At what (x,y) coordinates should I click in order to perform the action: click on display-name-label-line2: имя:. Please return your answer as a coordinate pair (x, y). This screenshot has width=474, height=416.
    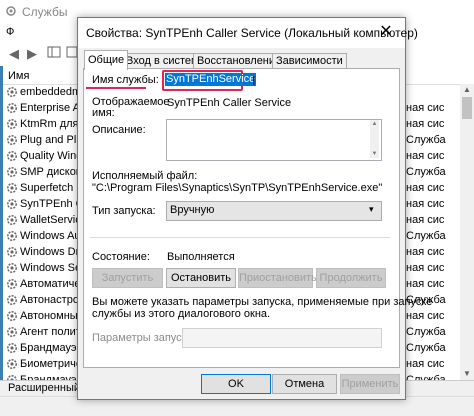
    Looking at the image, I should click on (103, 113).